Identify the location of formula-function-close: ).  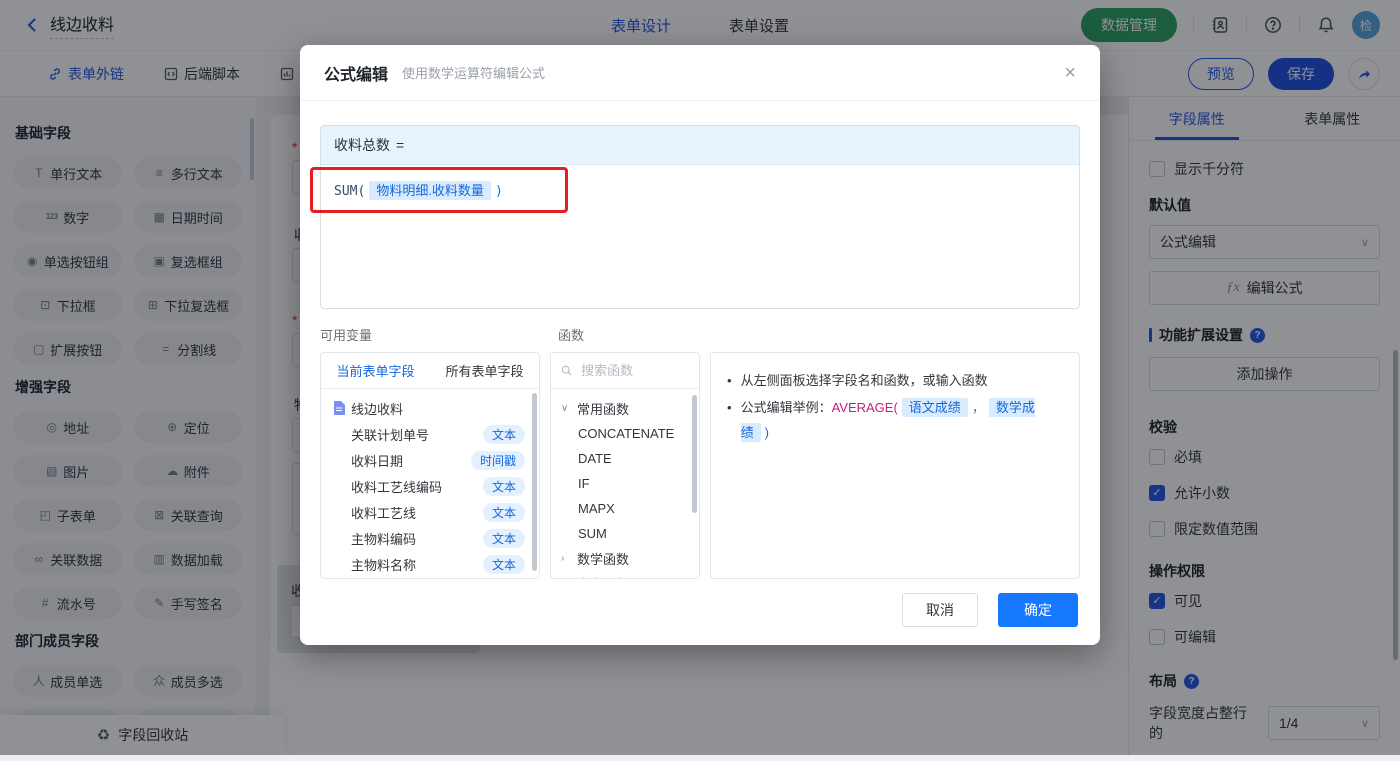
(499, 191).